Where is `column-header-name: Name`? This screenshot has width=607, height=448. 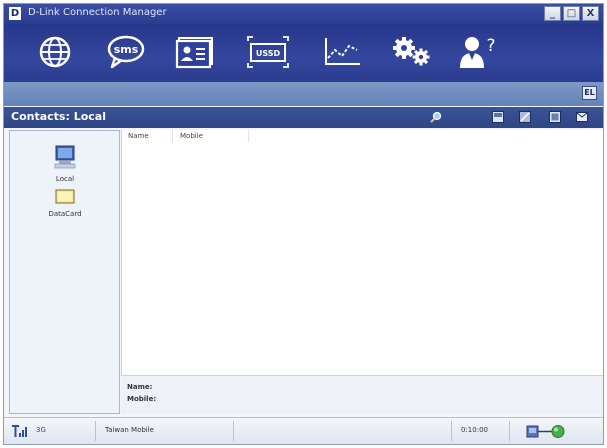 column-header-name: Name is located at coordinates (138, 136).